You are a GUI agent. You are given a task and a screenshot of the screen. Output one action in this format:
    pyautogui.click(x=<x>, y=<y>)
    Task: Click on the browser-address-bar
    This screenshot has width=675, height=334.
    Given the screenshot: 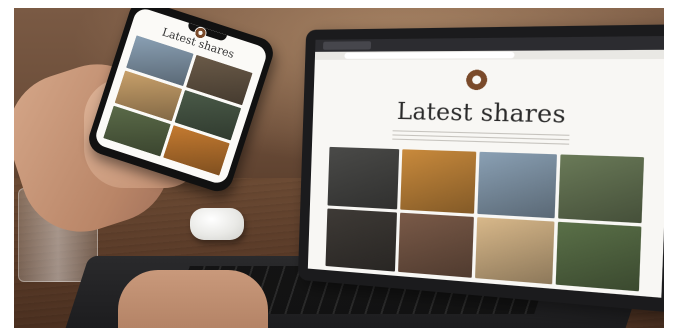 What is the action you would take?
    pyautogui.click(x=489, y=54)
    